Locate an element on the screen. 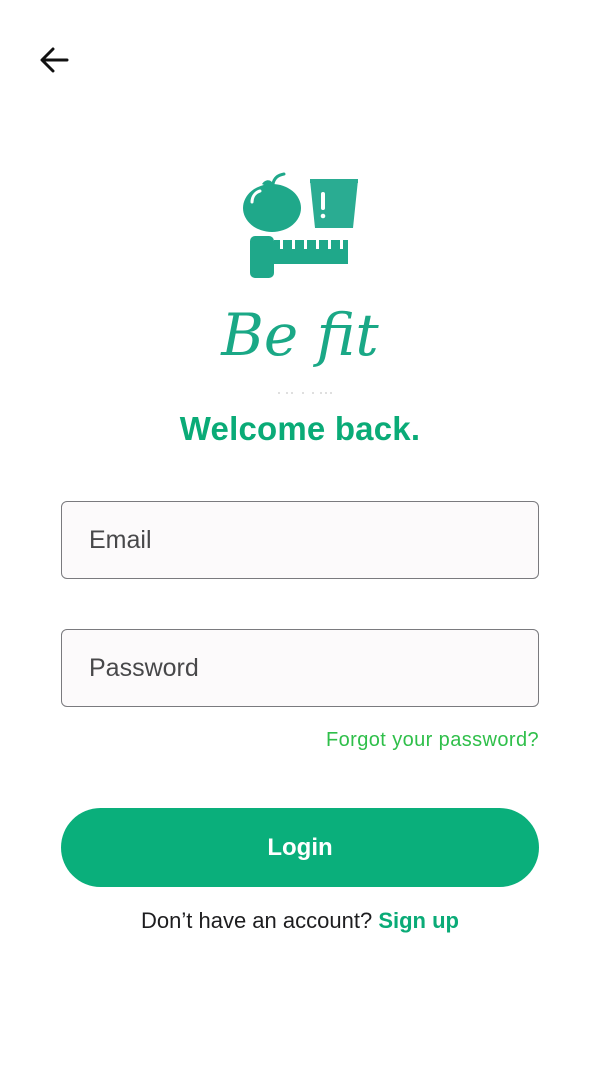 The image size is (600, 1080). arrow-left-icon is located at coordinates (54, 60).